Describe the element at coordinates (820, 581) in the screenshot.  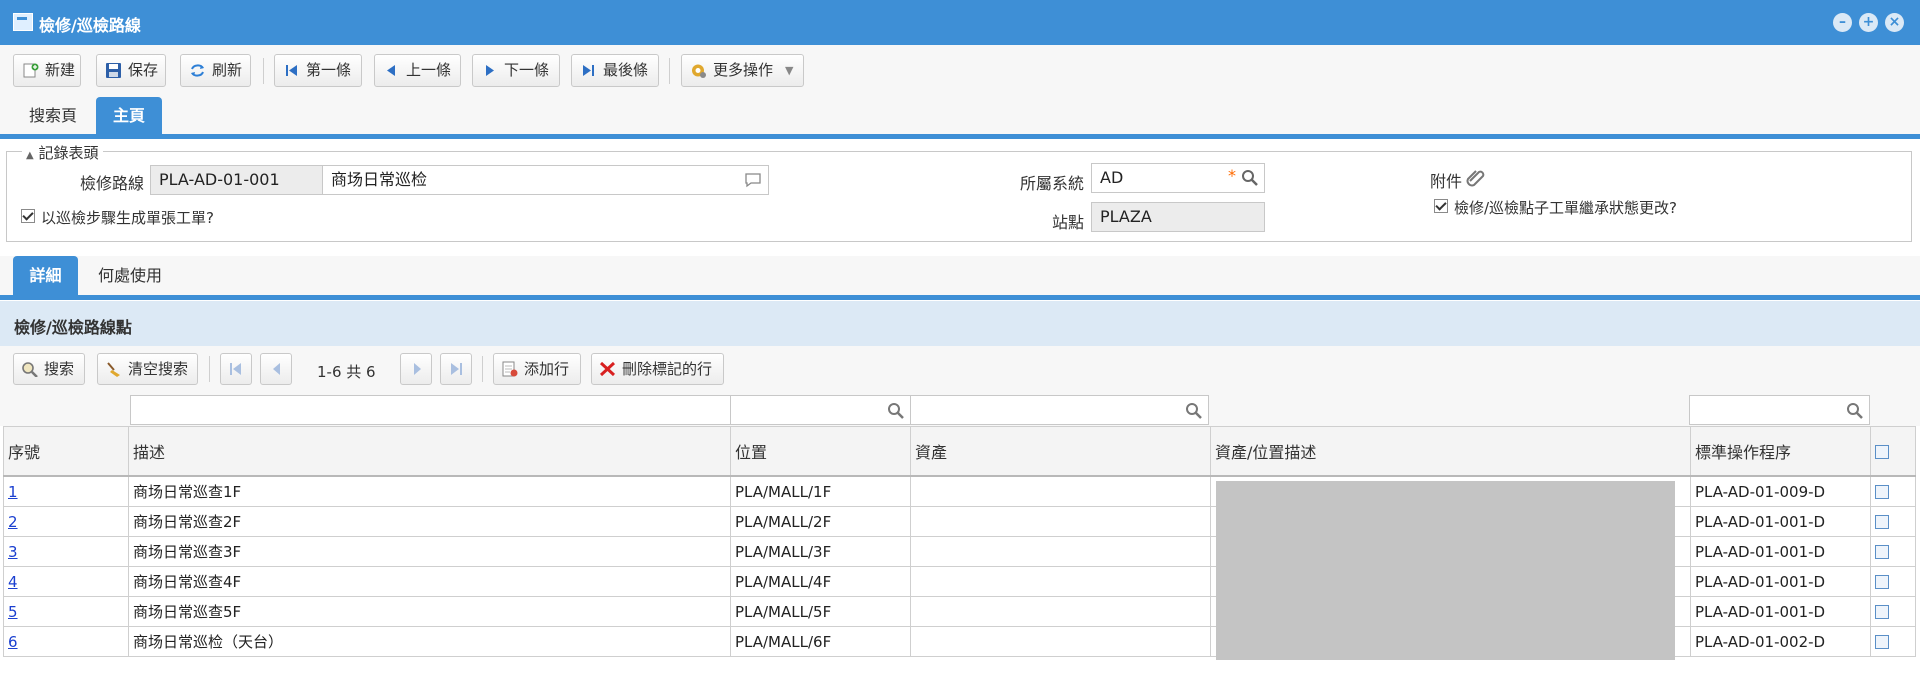
I see `row-location: PLA/MALL/4F` at that location.